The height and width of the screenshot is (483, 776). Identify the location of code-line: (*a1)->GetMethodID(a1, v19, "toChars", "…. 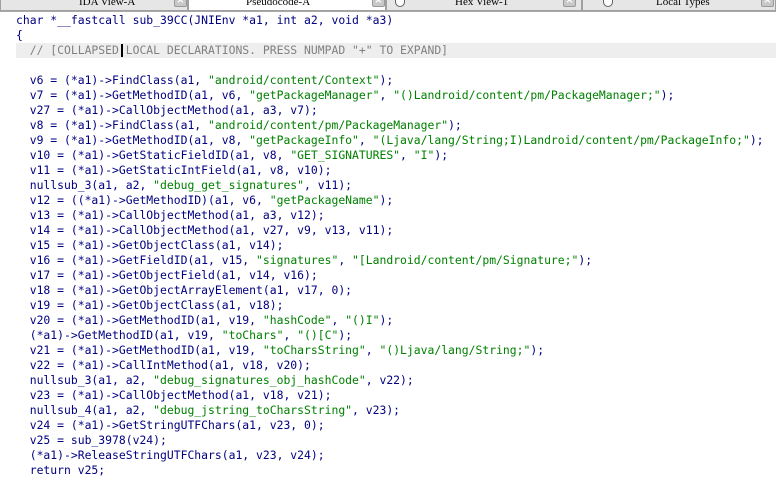
(184, 335).